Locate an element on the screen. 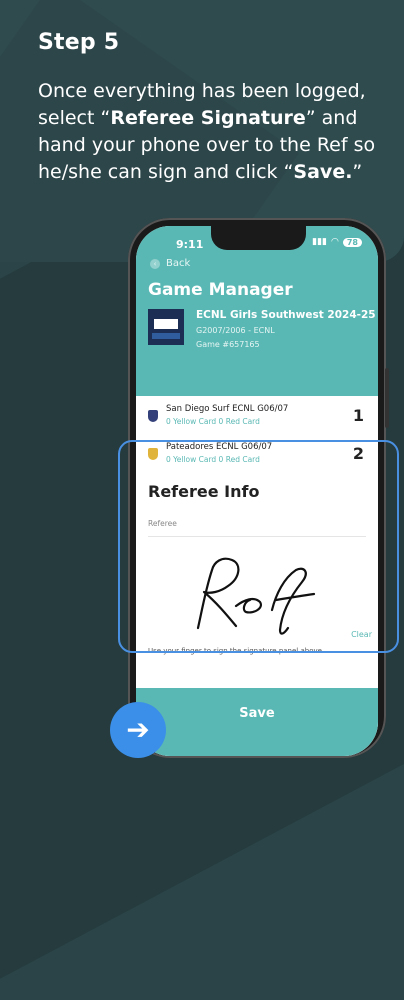 This screenshot has height=1000, width=404. event-game-number: Game #657165 is located at coordinates (228, 344).